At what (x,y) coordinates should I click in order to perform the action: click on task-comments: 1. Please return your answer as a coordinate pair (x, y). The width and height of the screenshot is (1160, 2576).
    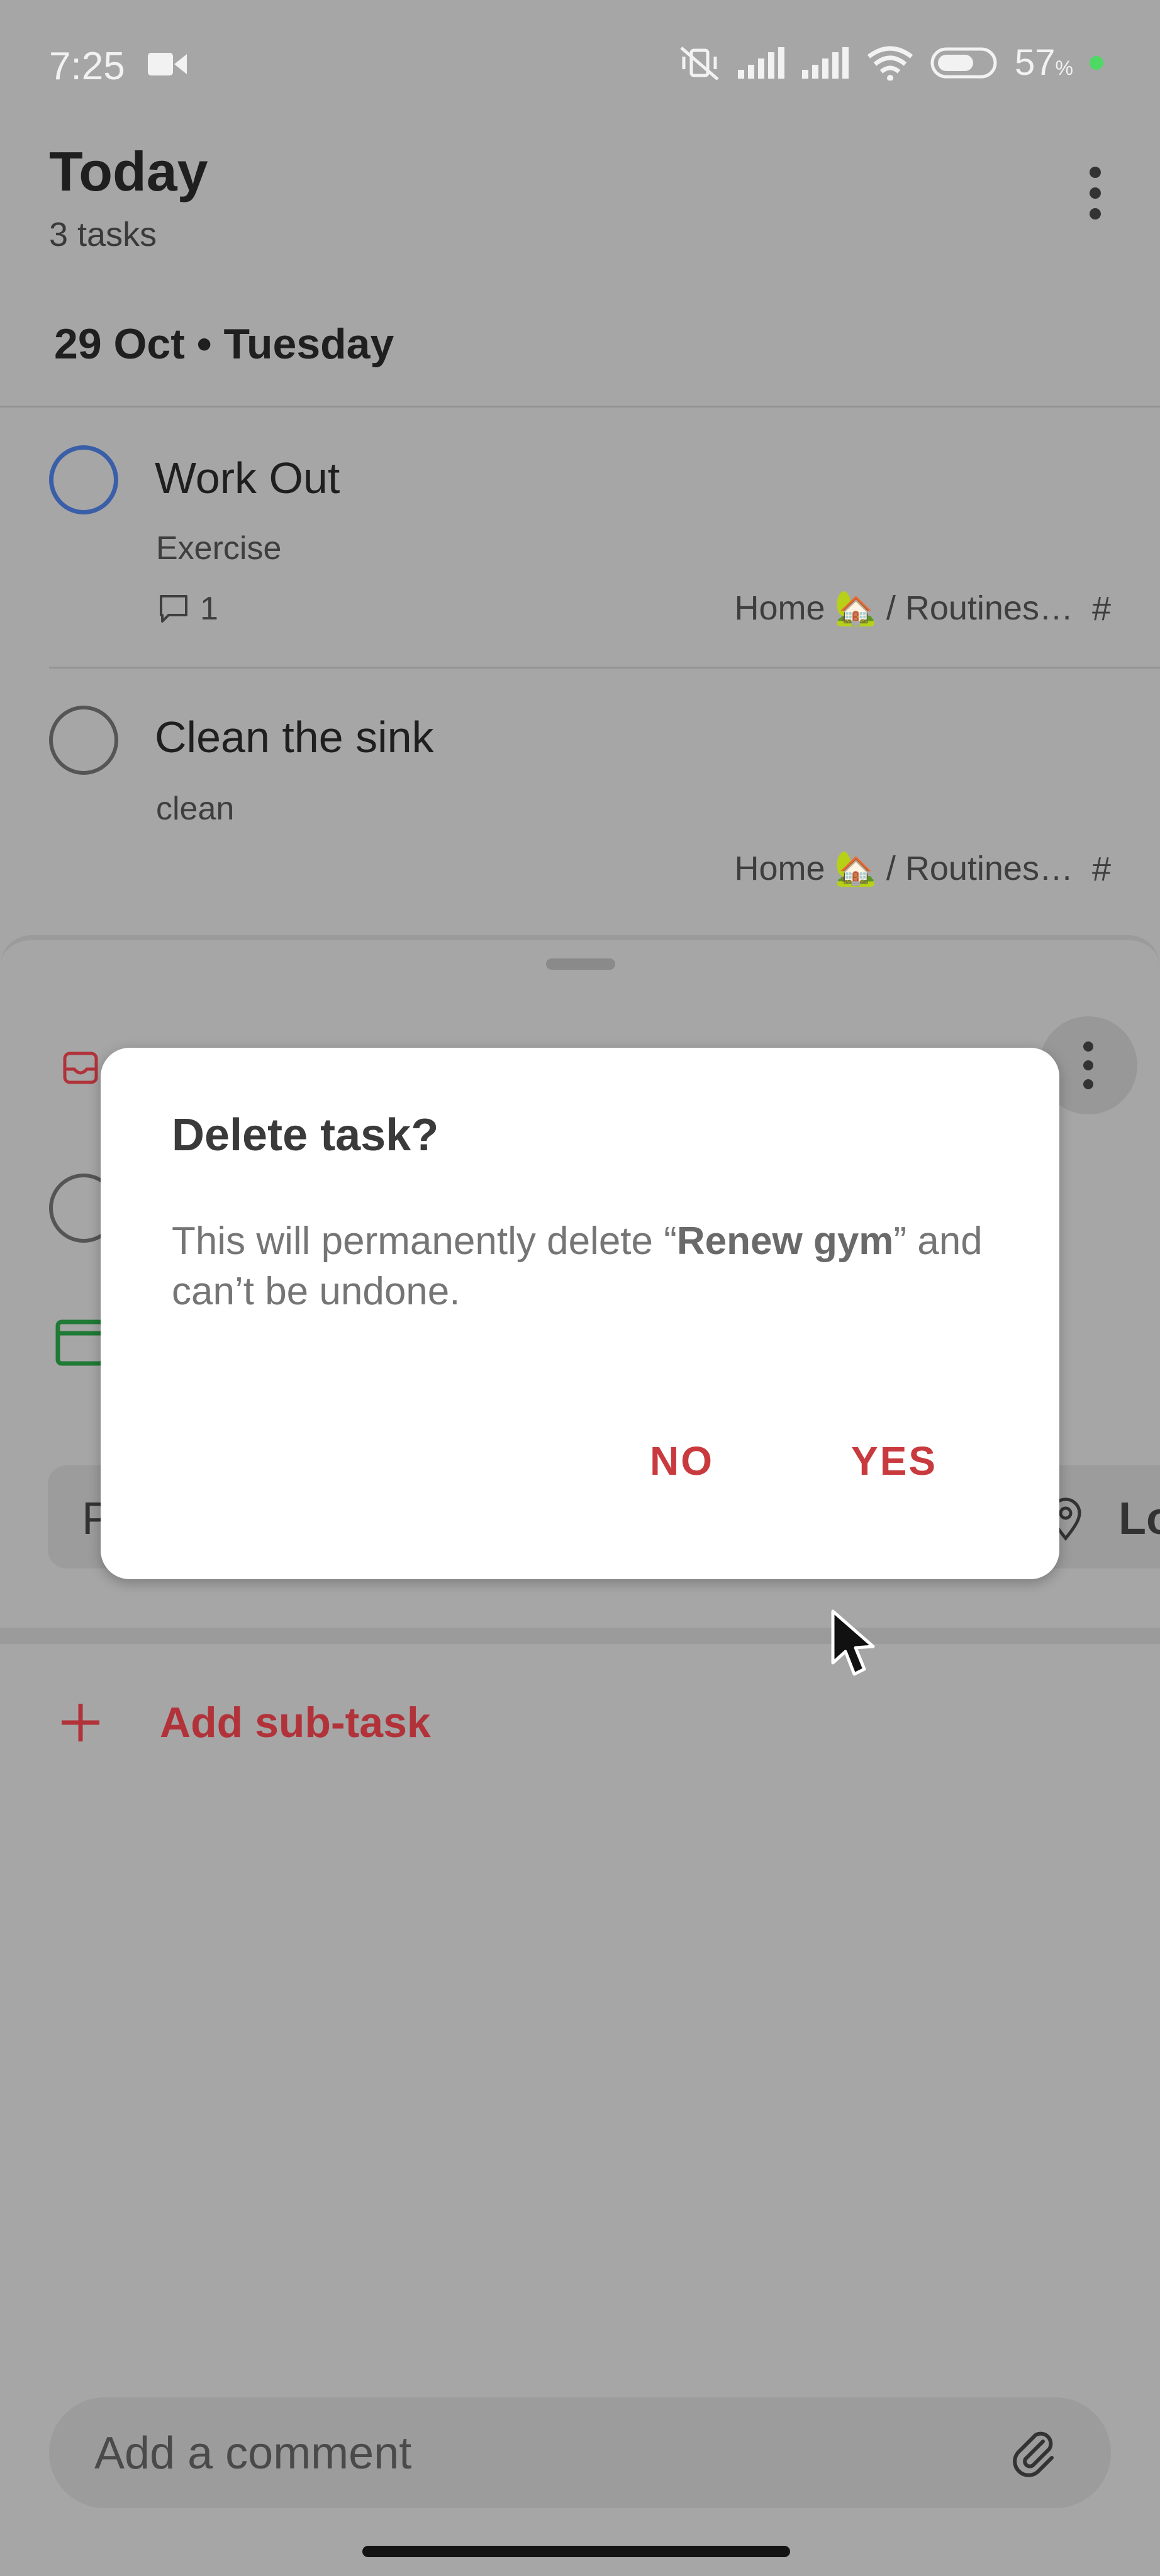
    Looking at the image, I should click on (187, 609).